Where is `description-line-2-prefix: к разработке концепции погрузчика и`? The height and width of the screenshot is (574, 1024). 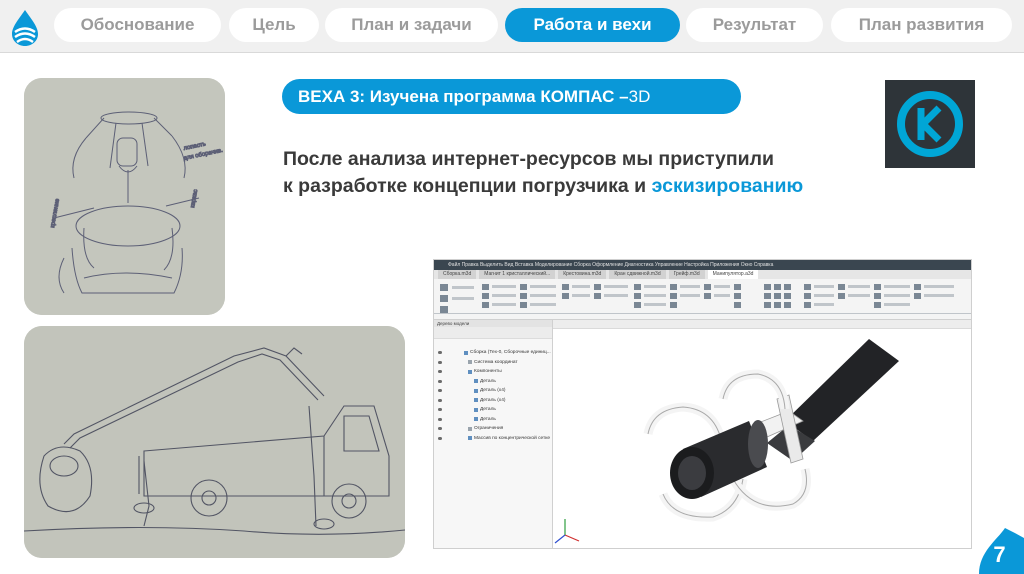 description-line-2-prefix: к разработке концепции погрузчика и is located at coordinates (467, 186).